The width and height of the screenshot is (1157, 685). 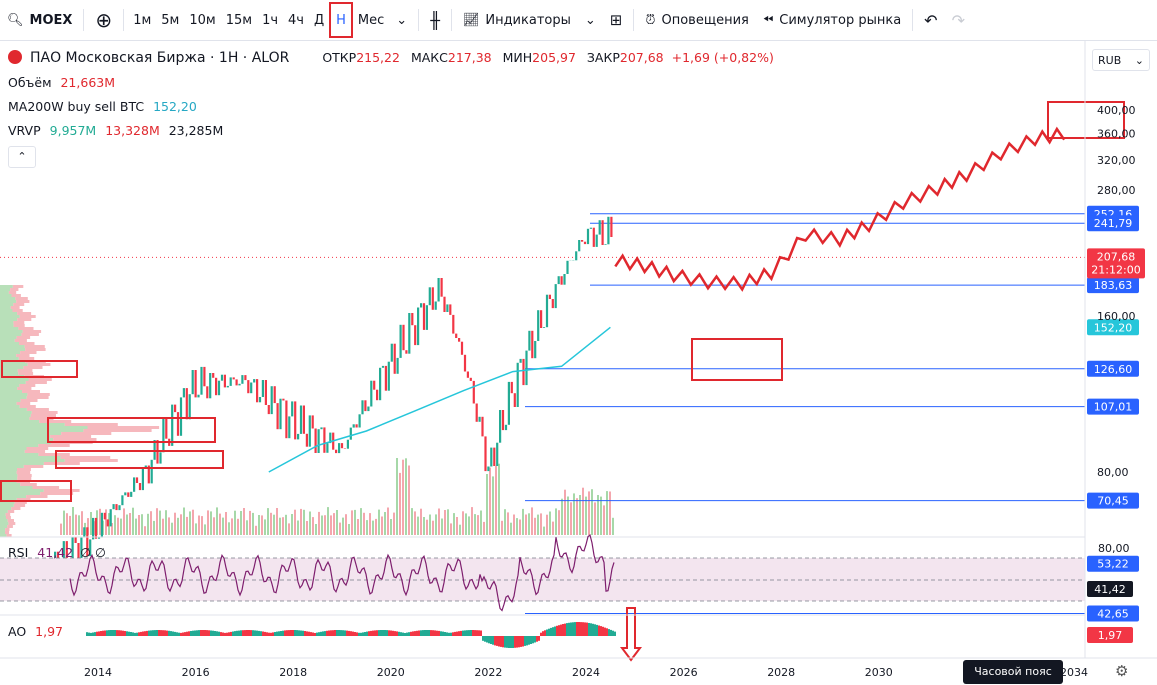 What do you see at coordinates (61, 82) in the screenshot?
I see `volume-legend: Объём 21,663M` at bounding box center [61, 82].